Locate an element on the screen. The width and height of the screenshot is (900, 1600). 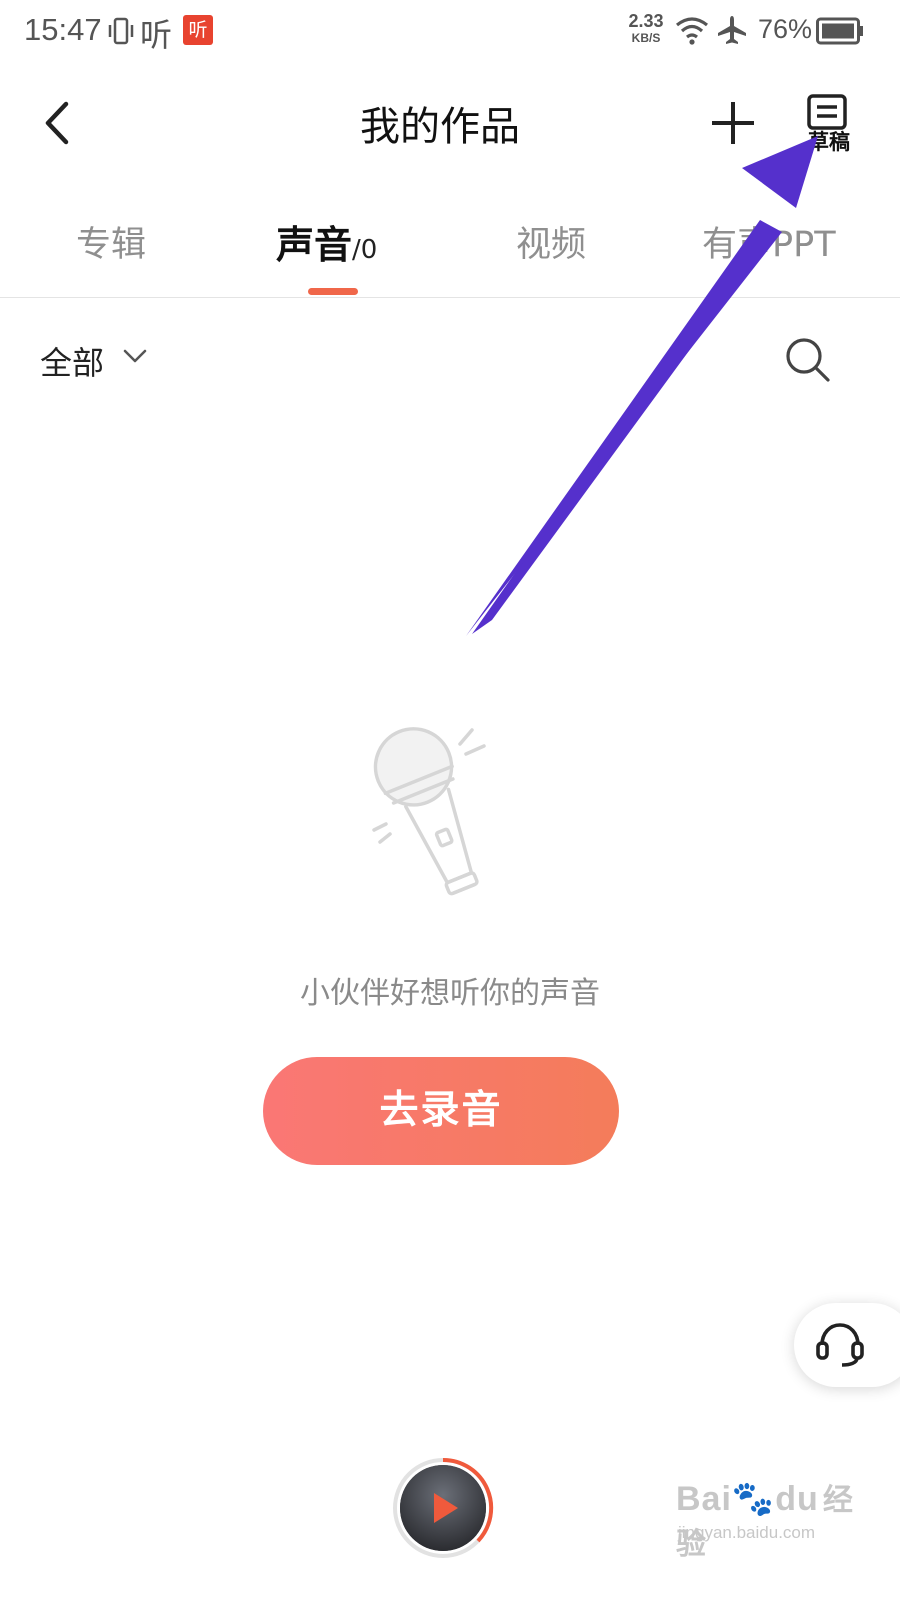
back-button is located at coordinates (58, 123).